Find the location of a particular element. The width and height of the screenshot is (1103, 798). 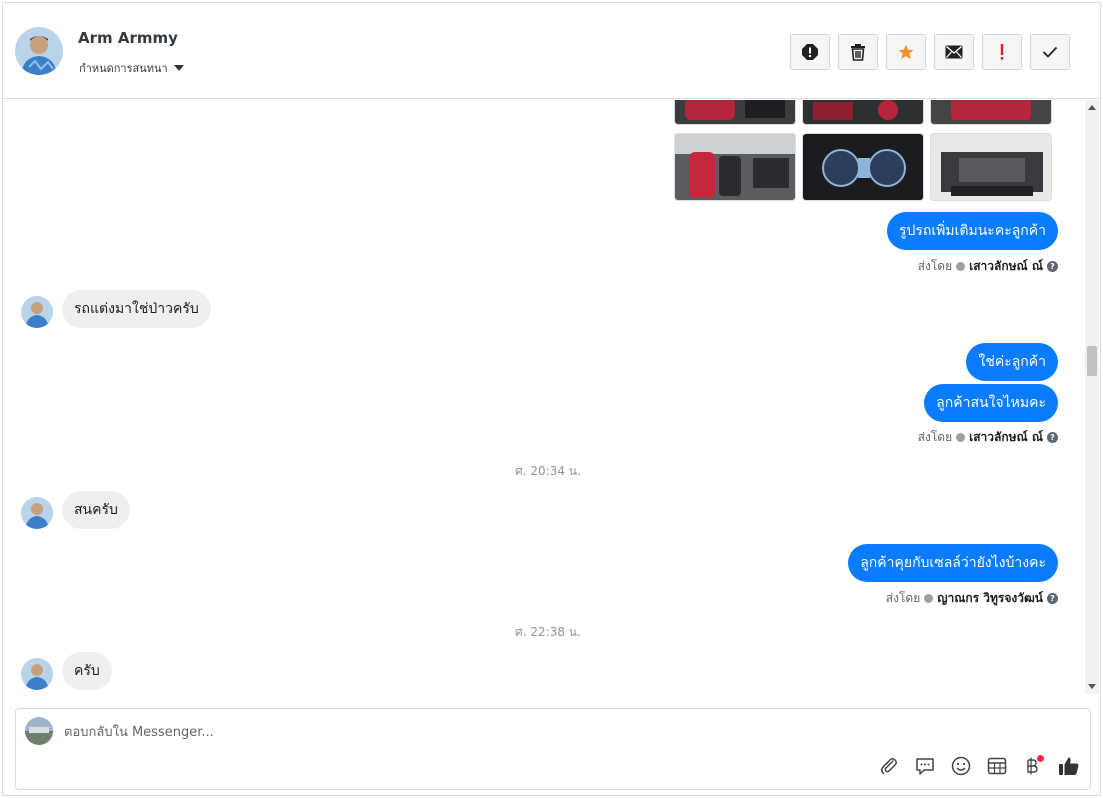

scrollbar-thumb is located at coordinates (1092, 361).